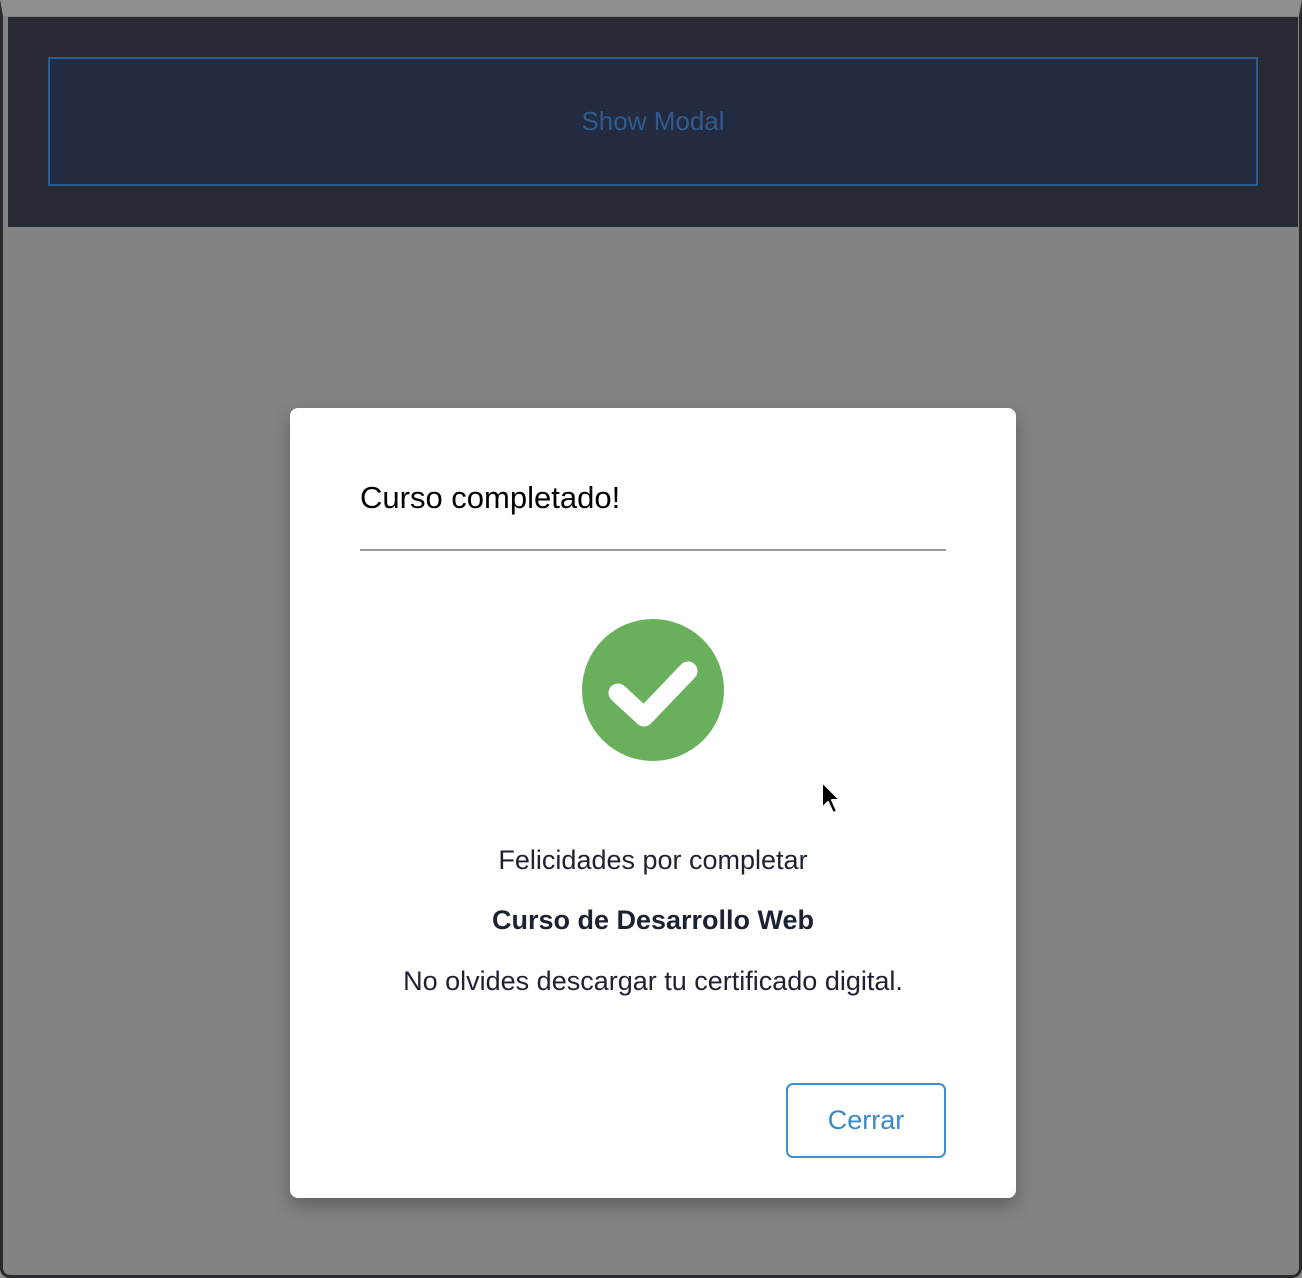  I want to click on show-modal-button: Show Modal, so click(653, 121).